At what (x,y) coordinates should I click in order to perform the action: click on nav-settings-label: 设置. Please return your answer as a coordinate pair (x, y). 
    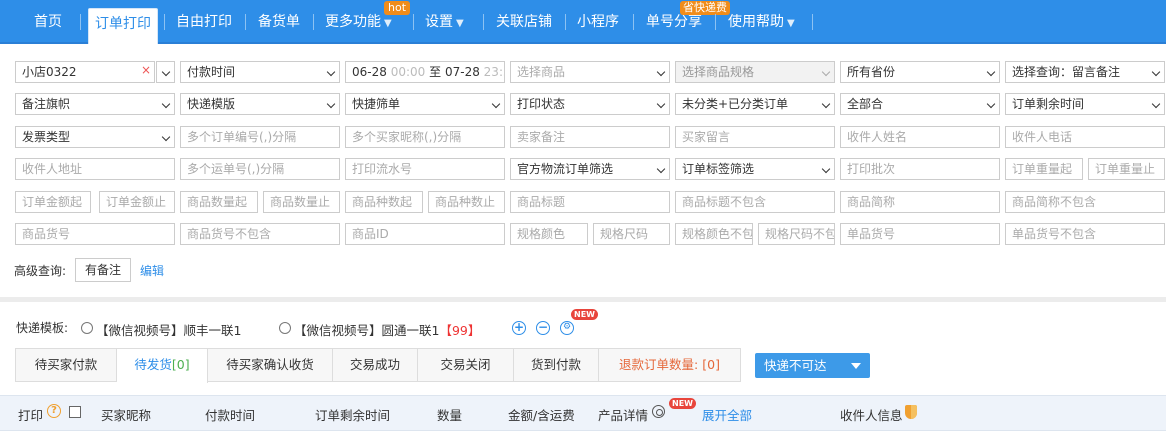
    Looking at the image, I should click on (439, 22).